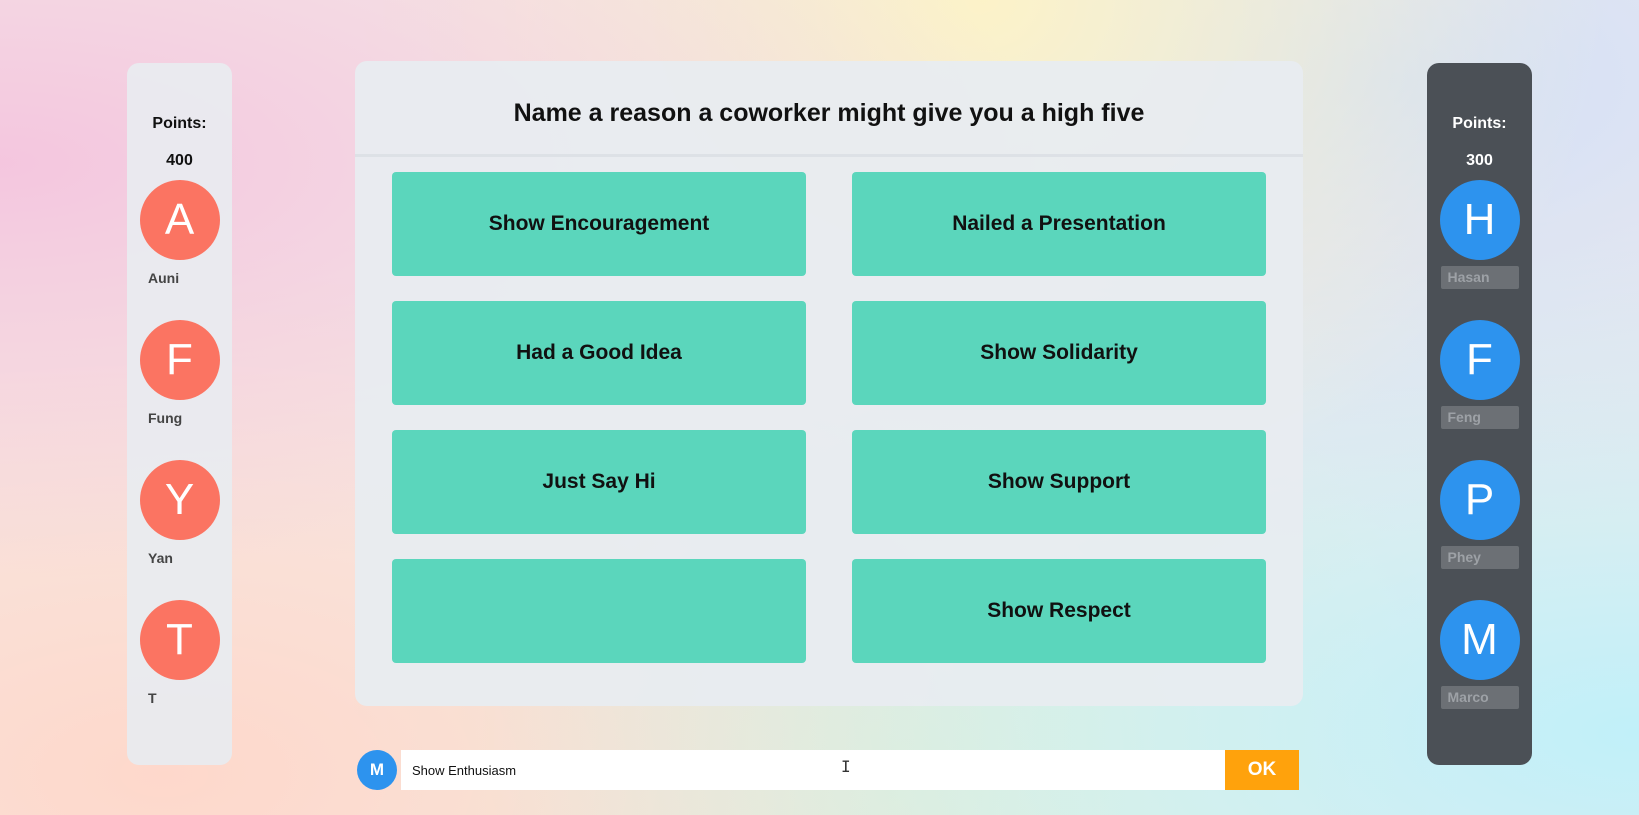 Image resolution: width=1639 pixels, height=815 pixels. Describe the element at coordinates (1479, 220) in the screenshot. I see `avatar: H` at that location.